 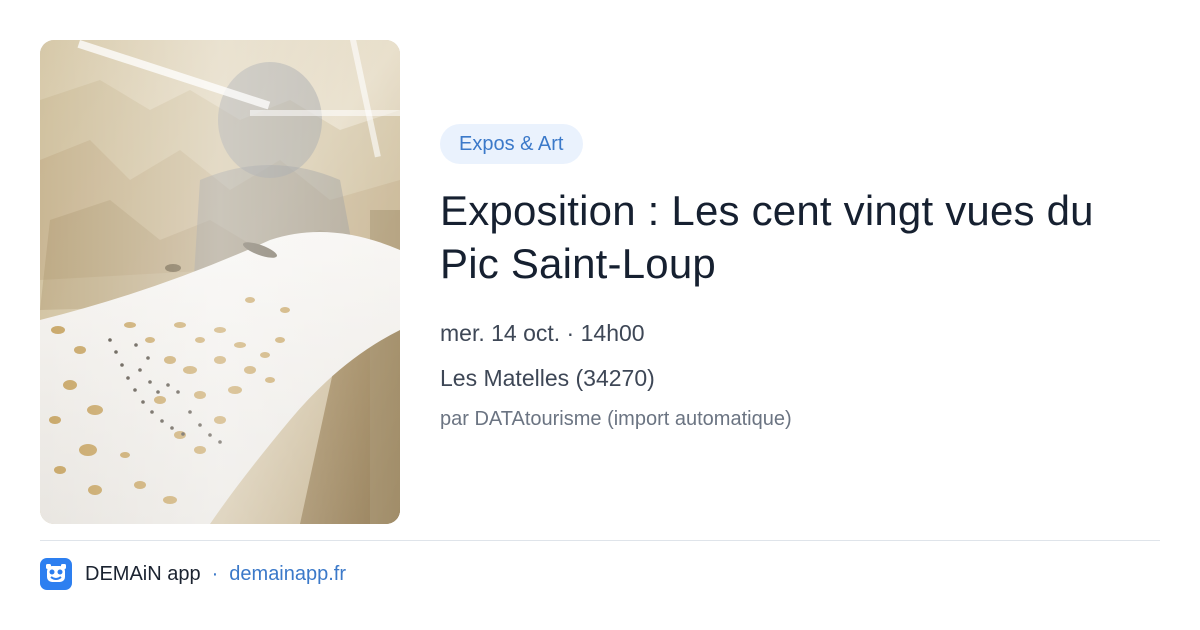 I want to click on category-badge: Expos & Art, so click(x=511, y=144).